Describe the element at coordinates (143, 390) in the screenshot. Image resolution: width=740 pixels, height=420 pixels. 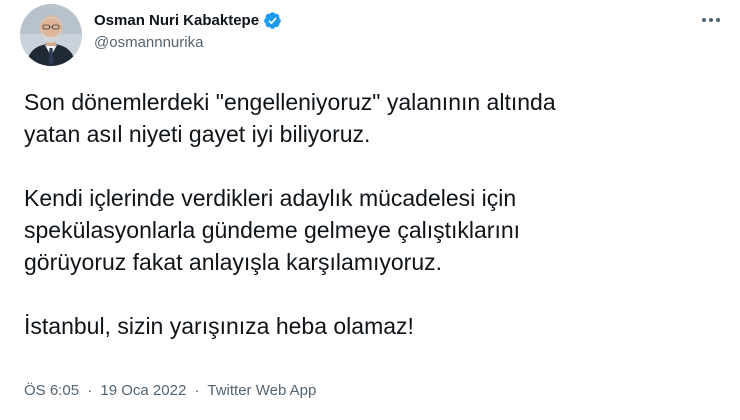
I see `tweet-date: 19 Oca 2022` at that location.